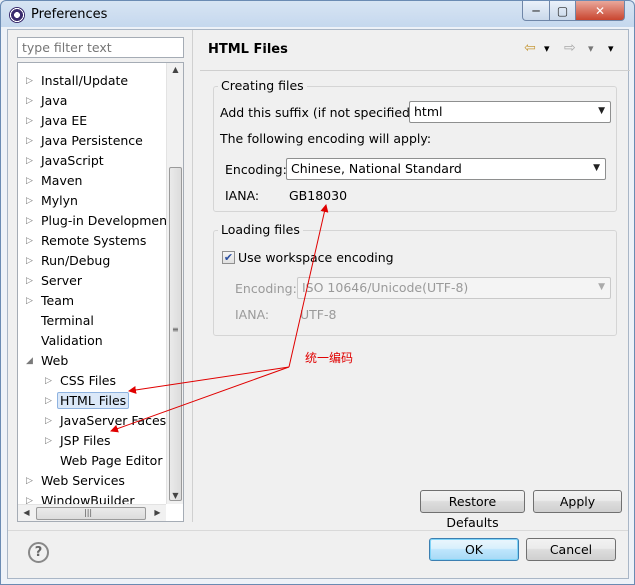 The width and height of the screenshot is (635, 585). What do you see at coordinates (219, 318) in the screenshot?
I see `annotation-arrows` at bounding box center [219, 318].